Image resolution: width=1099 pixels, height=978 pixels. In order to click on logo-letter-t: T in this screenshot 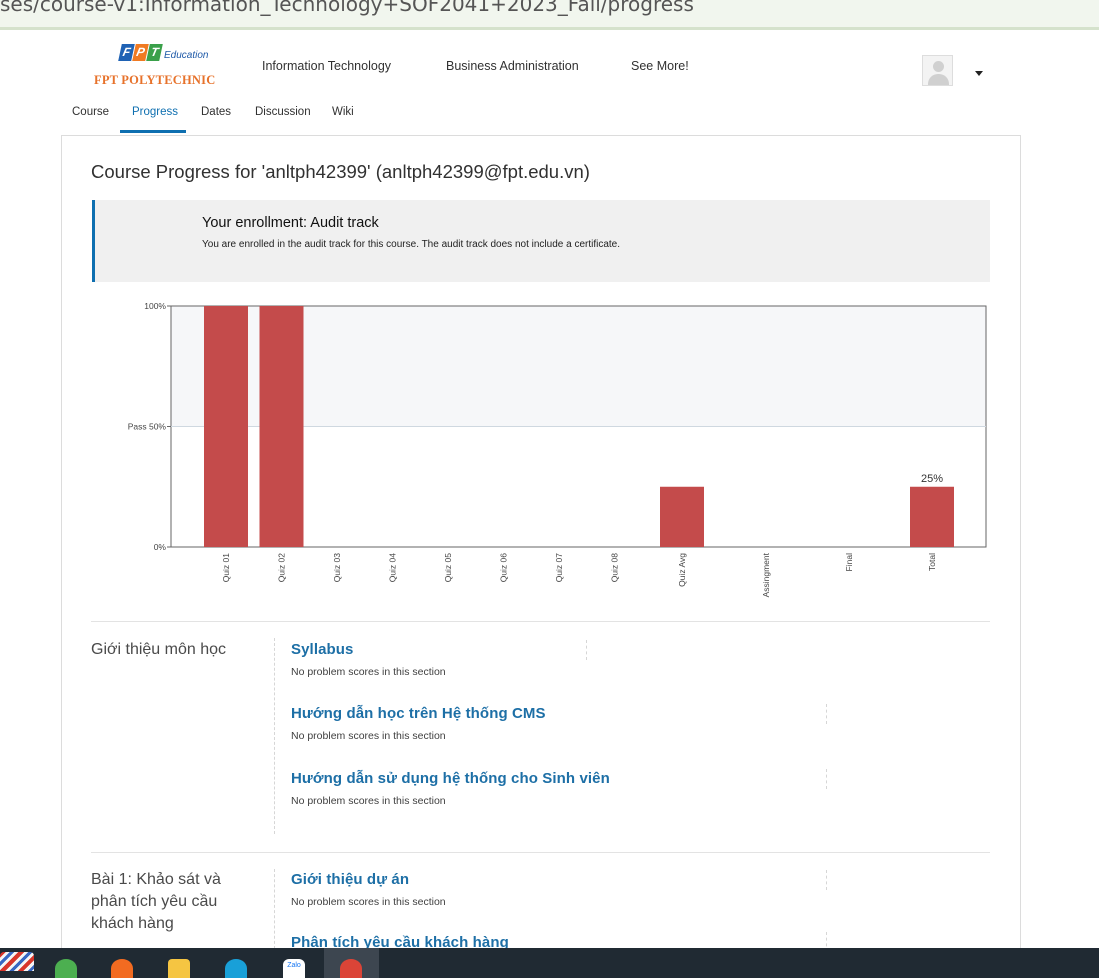, I will do `click(154, 52)`.